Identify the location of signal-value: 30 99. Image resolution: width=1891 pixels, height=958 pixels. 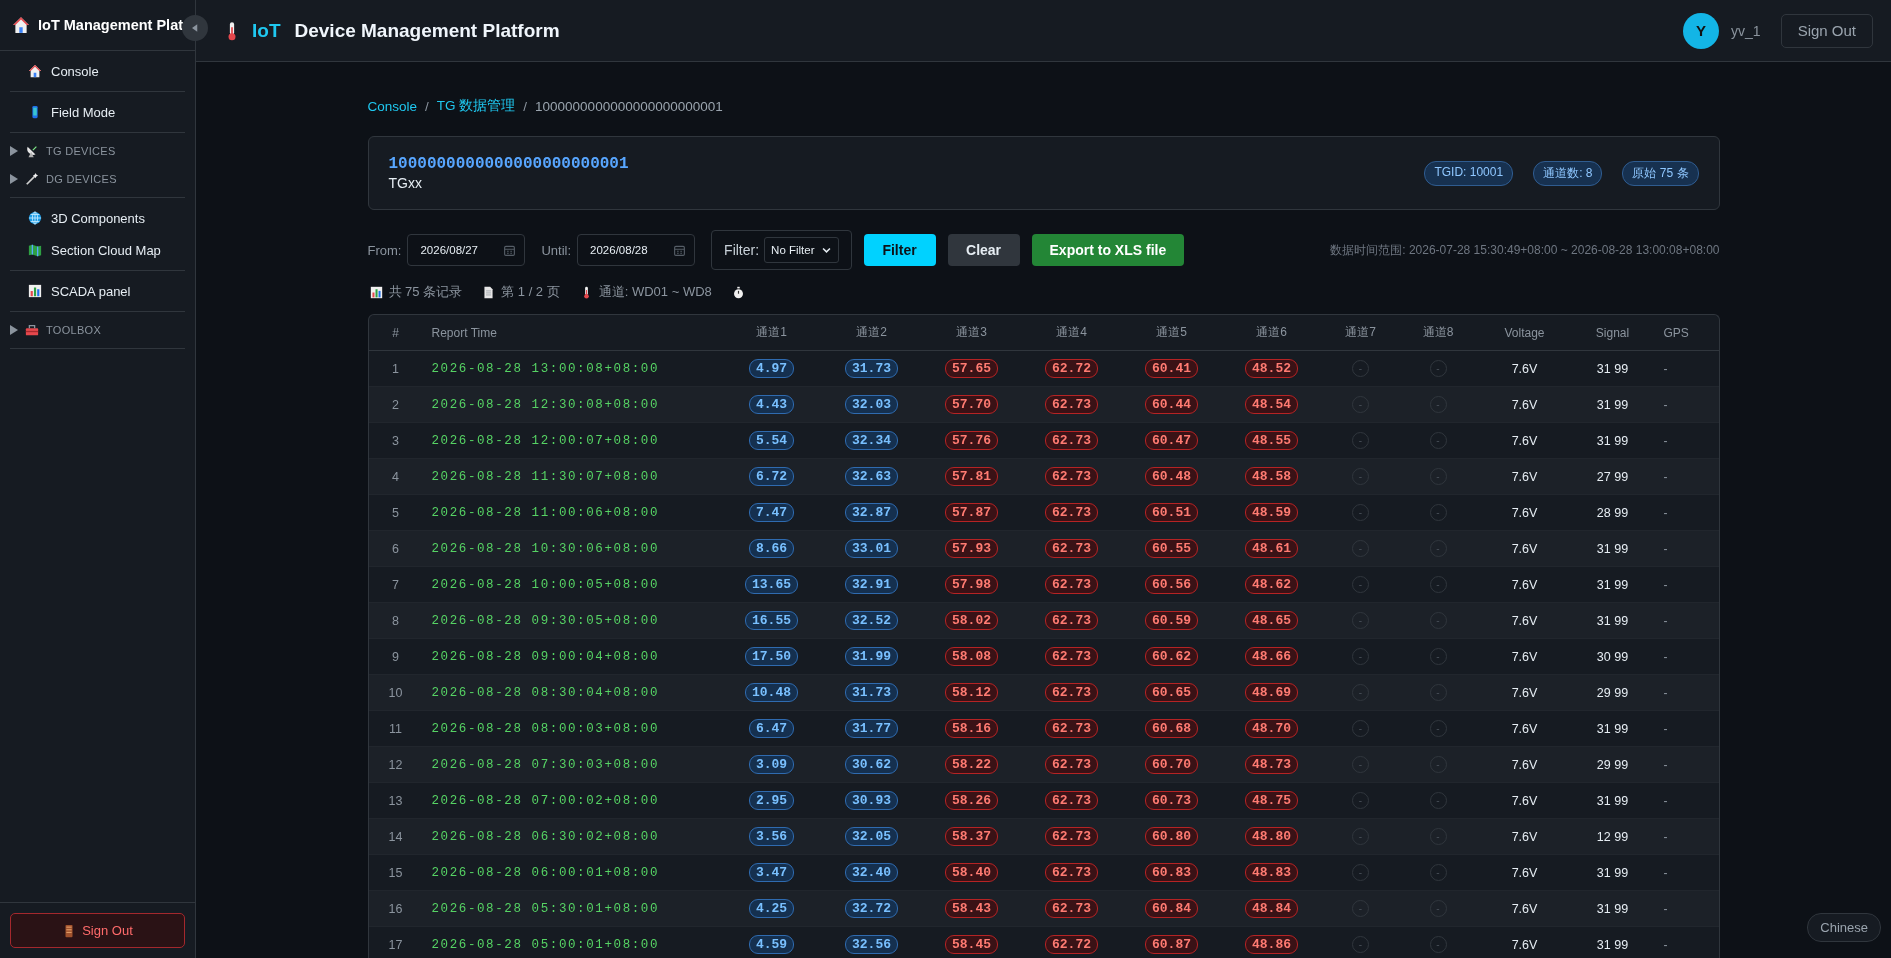
(1612, 656).